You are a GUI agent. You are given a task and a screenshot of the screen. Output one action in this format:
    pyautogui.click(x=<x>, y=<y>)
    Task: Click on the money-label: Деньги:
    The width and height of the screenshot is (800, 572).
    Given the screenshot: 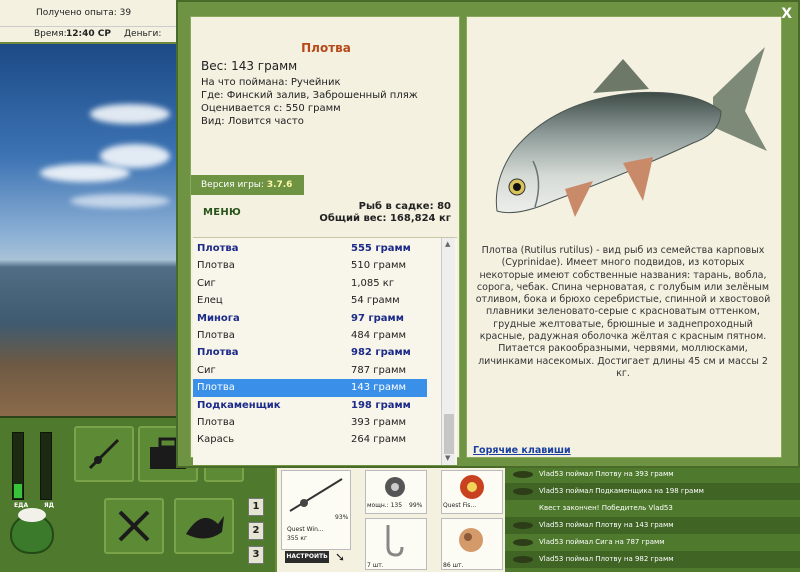 What is the action you would take?
    pyautogui.click(x=143, y=34)
    